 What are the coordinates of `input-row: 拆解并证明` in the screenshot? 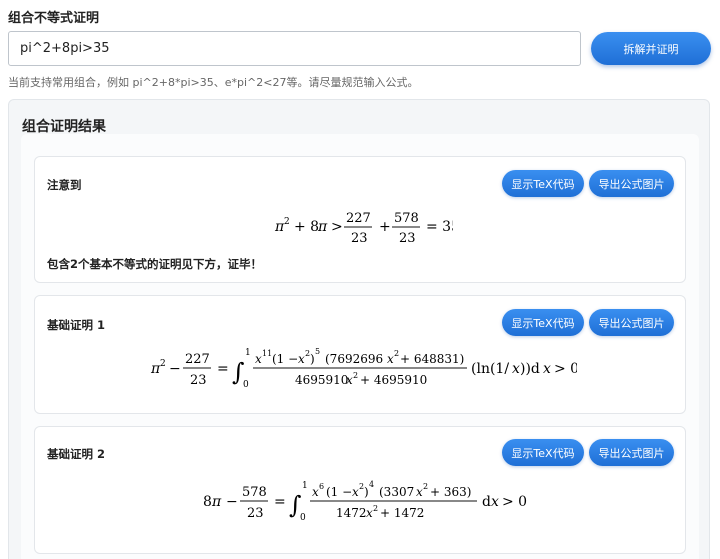 It's located at (360, 49).